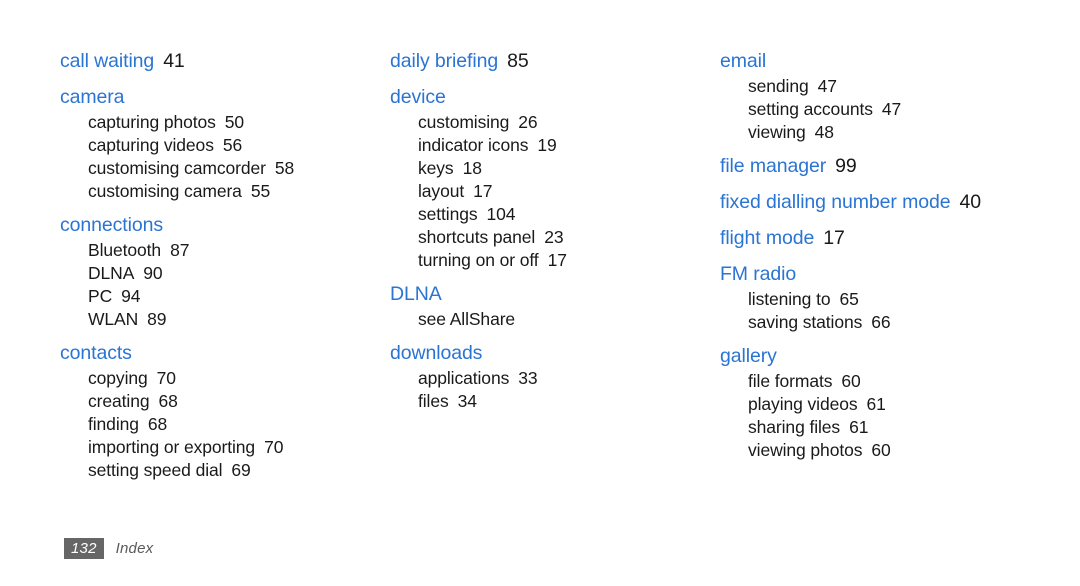 The image size is (1080, 586). What do you see at coordinates (885, 61) in the screenshot?
I see `index-headword: email` at bounding box center [885, 61].